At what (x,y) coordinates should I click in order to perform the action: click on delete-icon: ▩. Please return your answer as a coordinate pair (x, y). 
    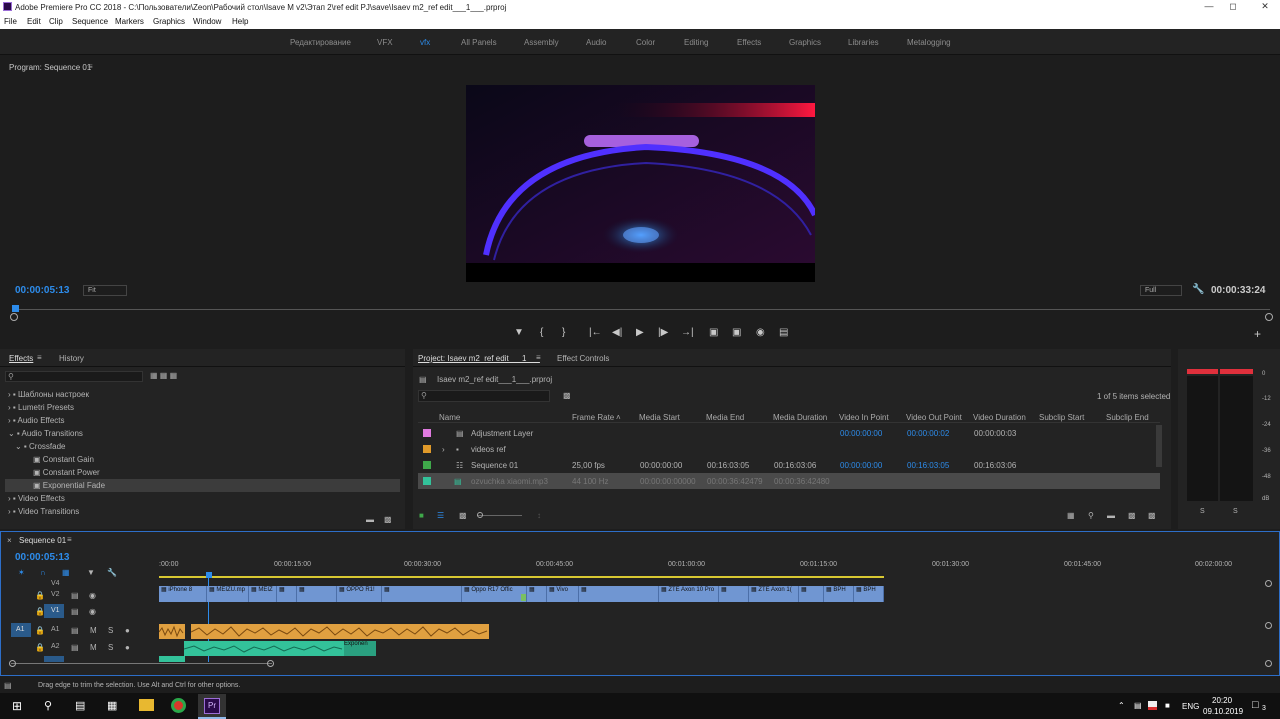
    Looking at the image, I should click on (388, 519).